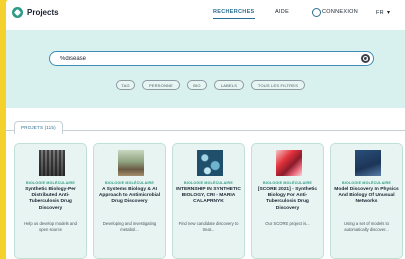  I want to click on logo-text: Projects, so click(43, 12).